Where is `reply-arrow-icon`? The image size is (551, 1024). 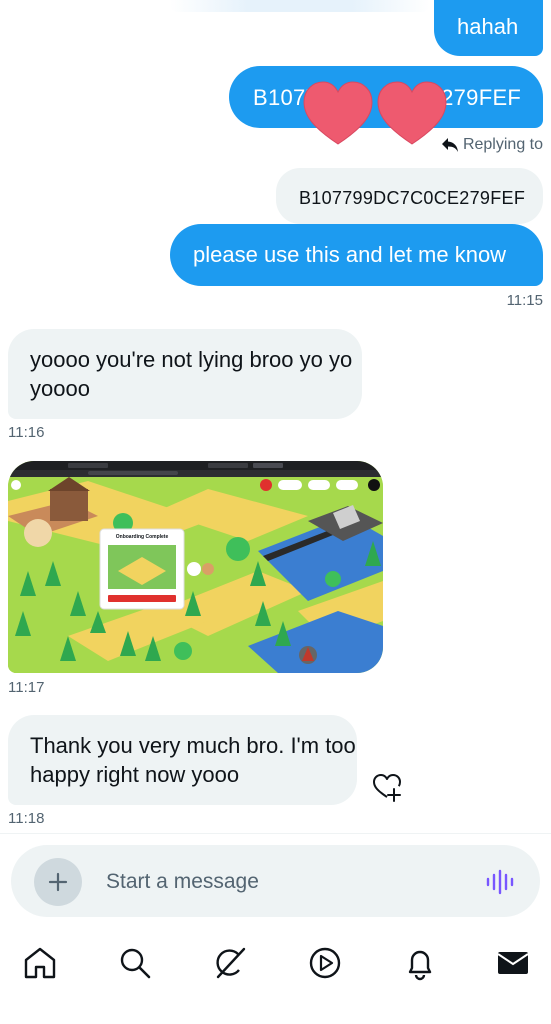 reply-arrow-icon is located at coordinates (449, 145).